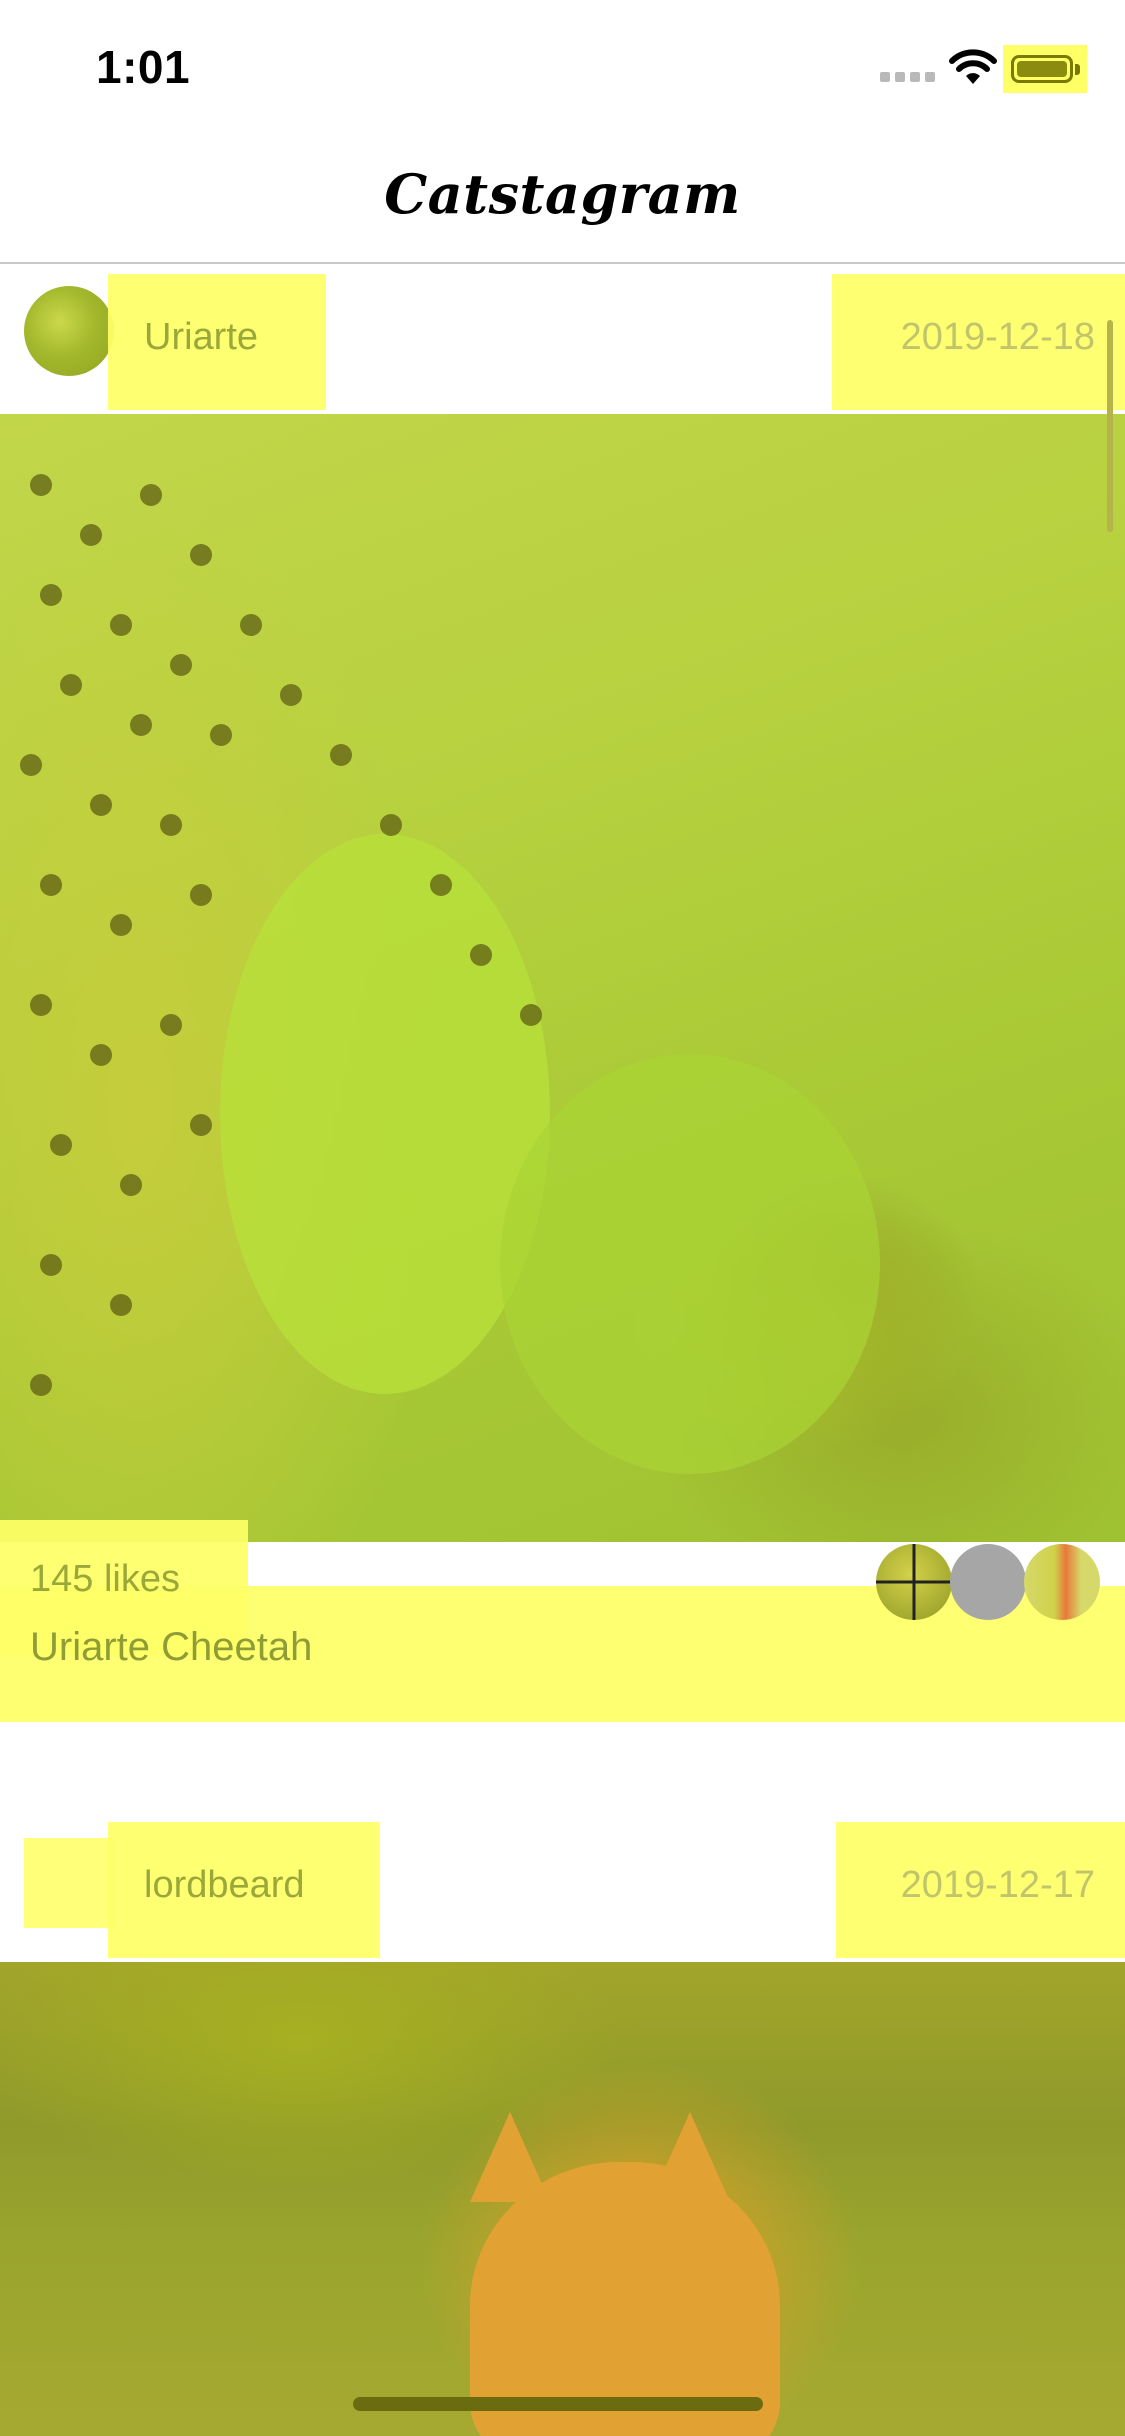 The width and height of the screenshot is (1125, 2436). Describe the element at coordinates (105, 1579) in the screenshot. I see `likes-count: 145 likes` at that location.